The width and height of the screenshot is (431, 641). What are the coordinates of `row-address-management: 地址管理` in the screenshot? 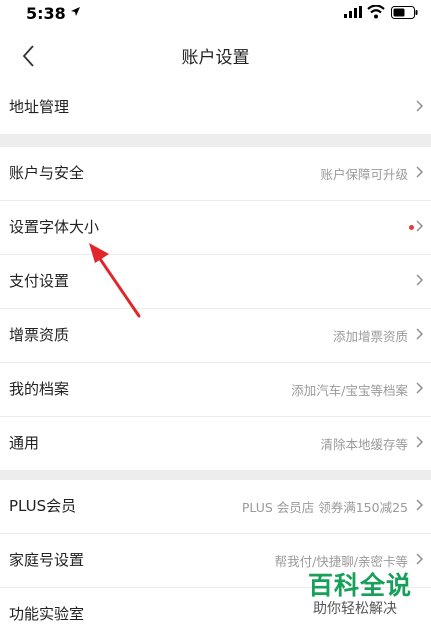 It's located at (215, 107).